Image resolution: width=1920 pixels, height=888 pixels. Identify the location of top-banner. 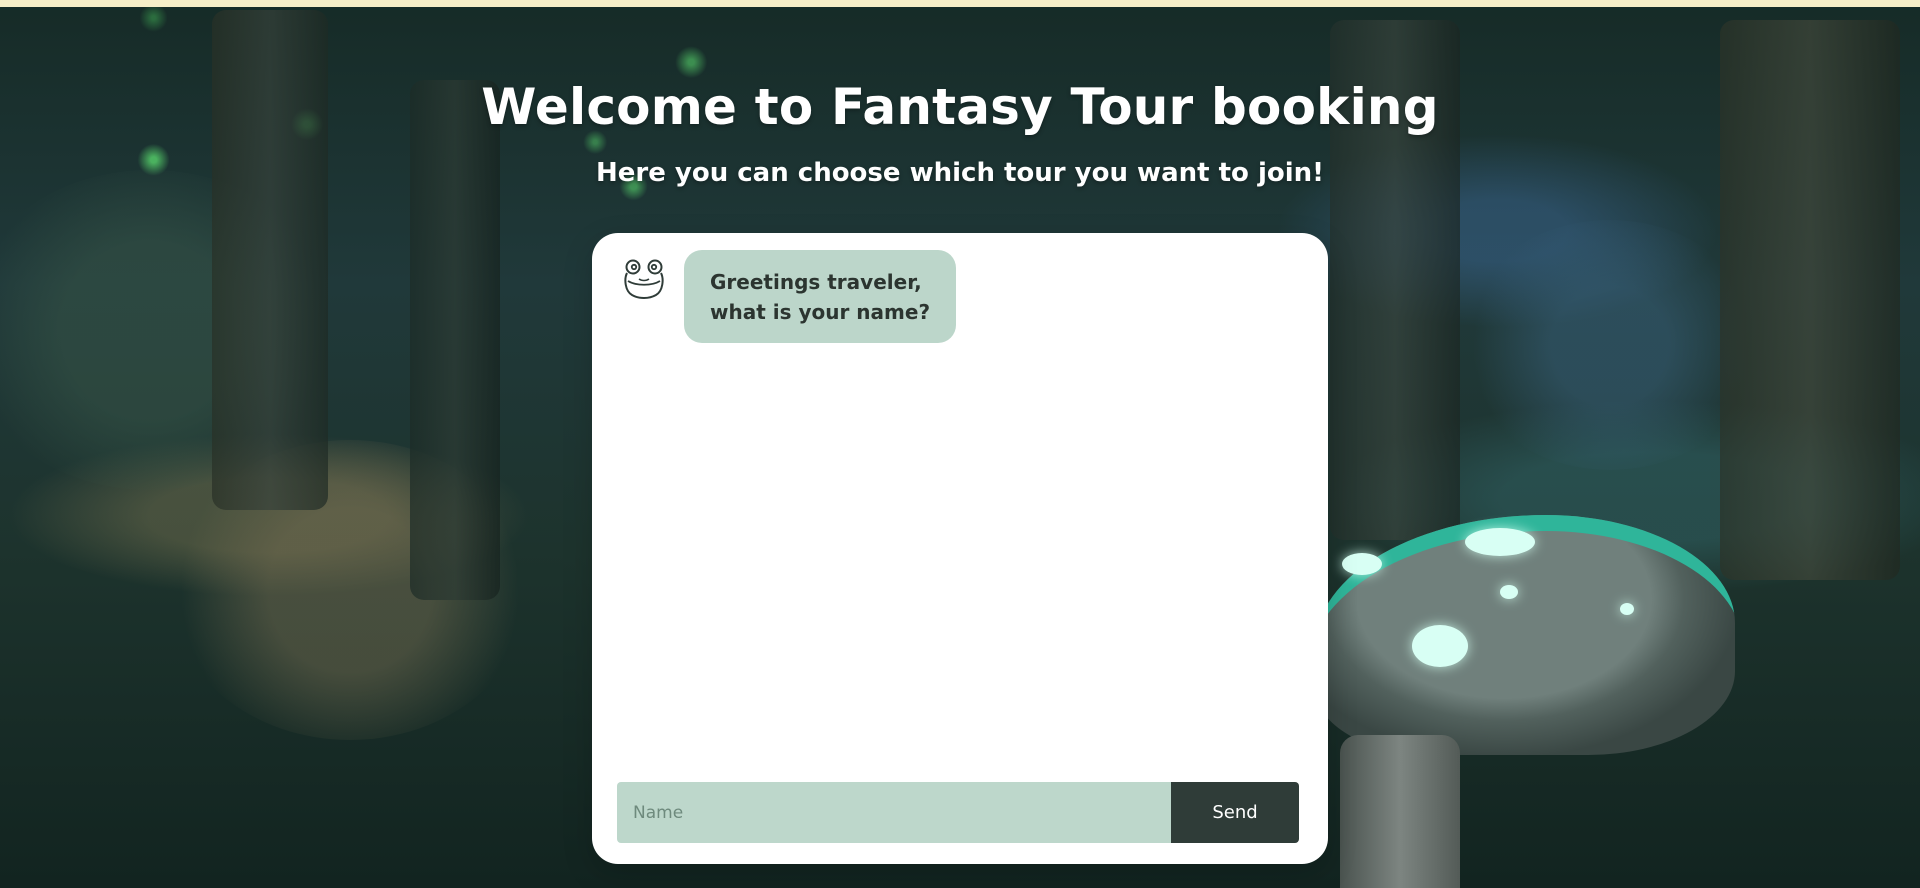
(960, 3).